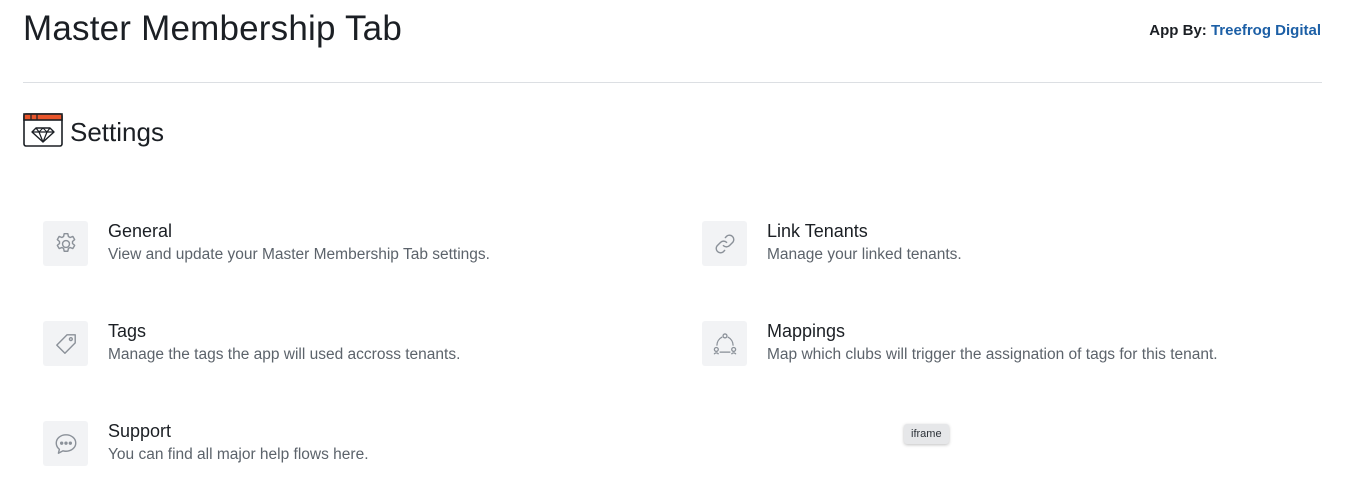 This screenshot has height=489, width=1345. Describe the element at coordinates (817, 231) in the screenshot. I see `card-title: Link Tenants` at that location.